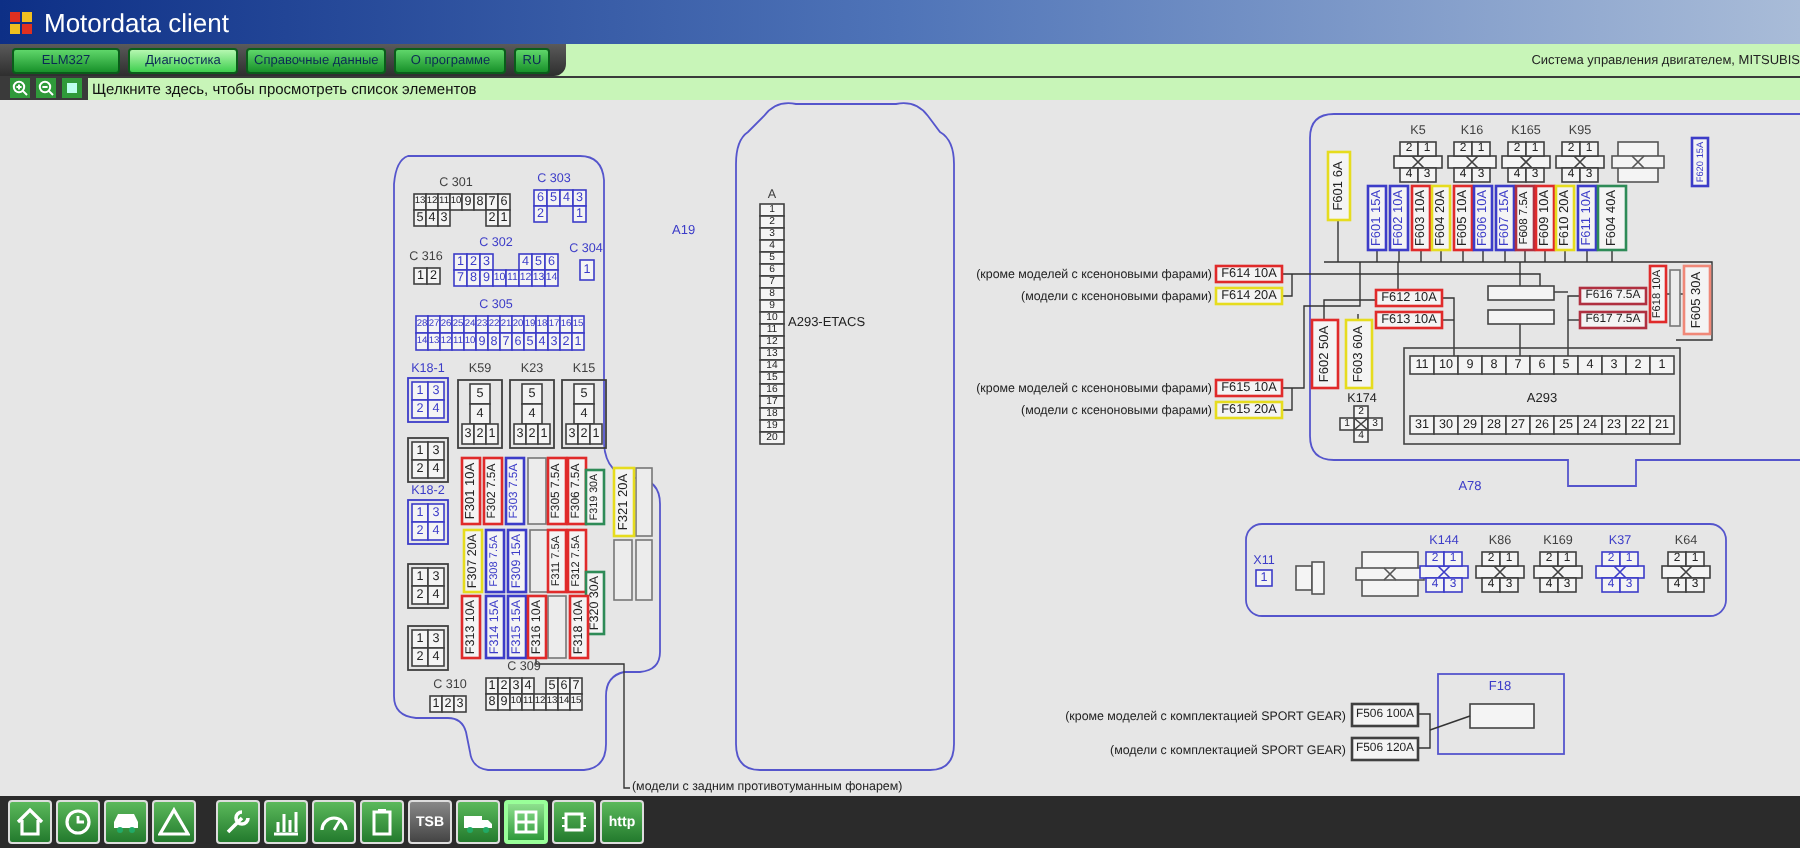 The height and width of the screenshot is (848, 1800). I want to click on app-icon, so click(21, 22).